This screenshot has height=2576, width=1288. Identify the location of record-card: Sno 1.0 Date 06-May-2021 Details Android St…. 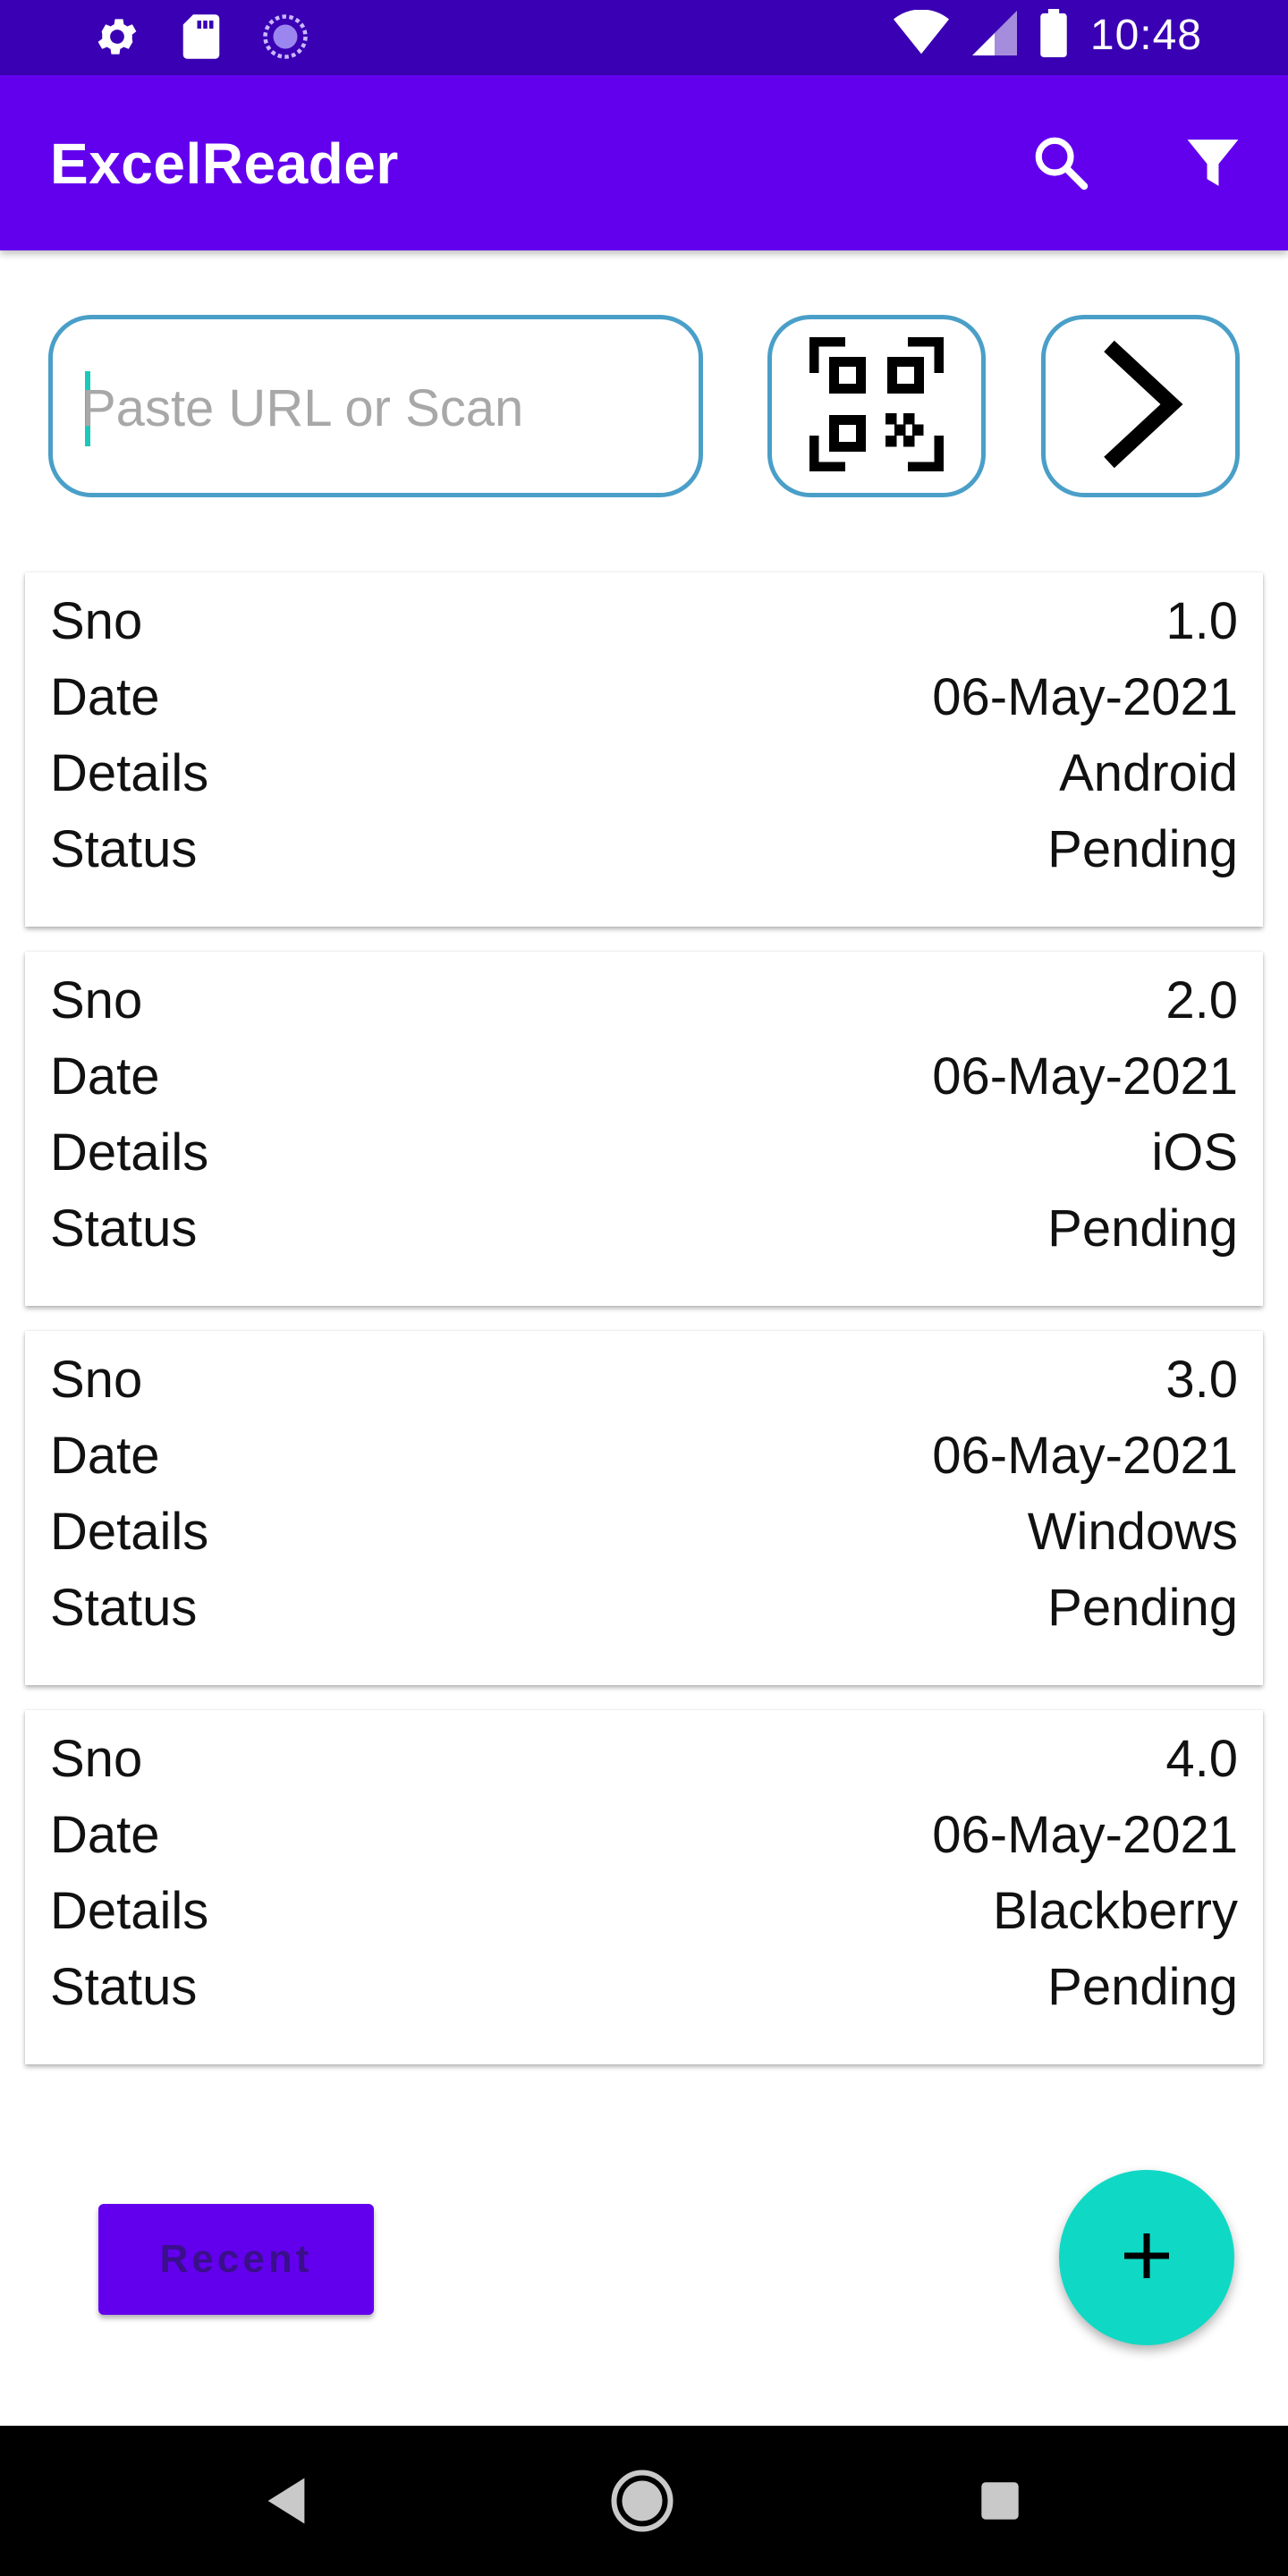
(644, 749).